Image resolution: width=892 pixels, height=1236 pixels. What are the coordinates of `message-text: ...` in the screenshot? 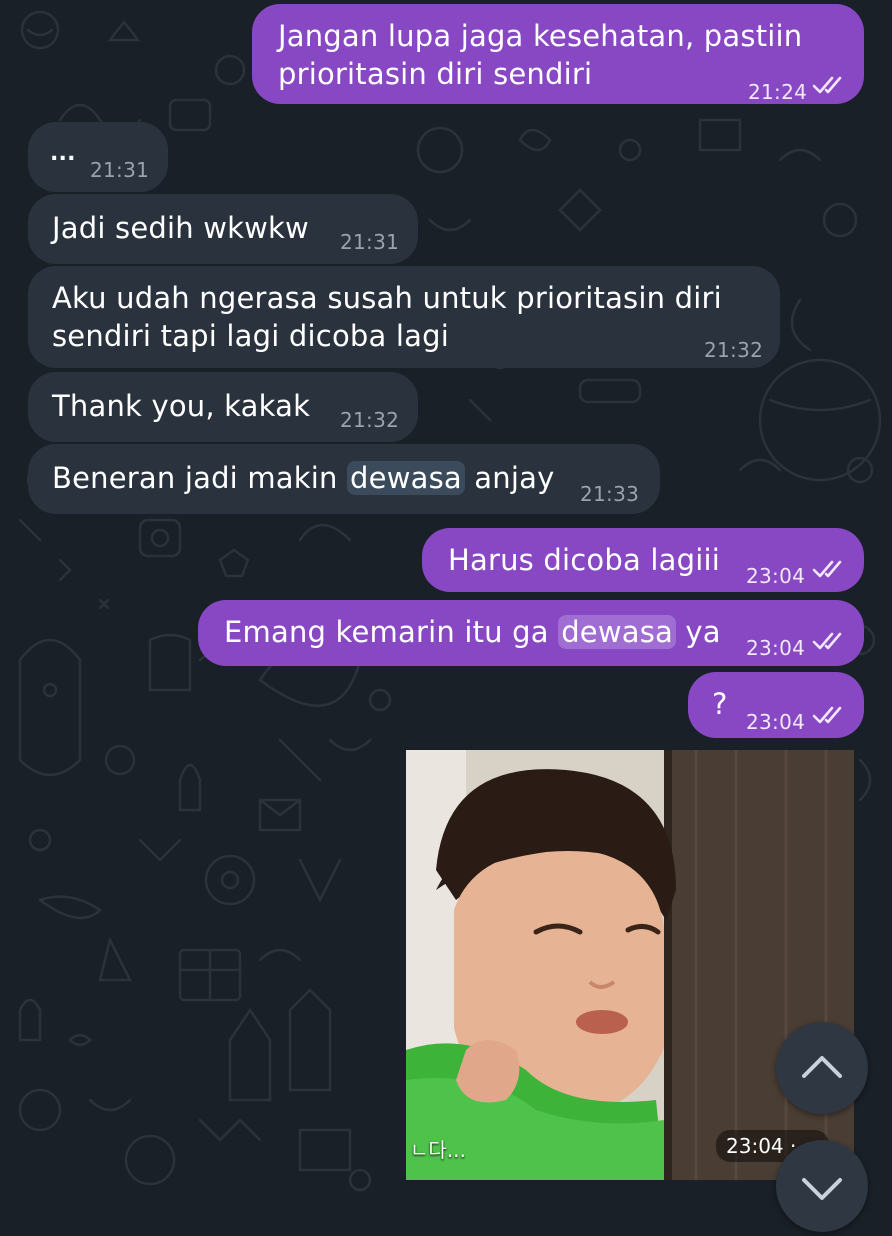 It's located at (63, 153).